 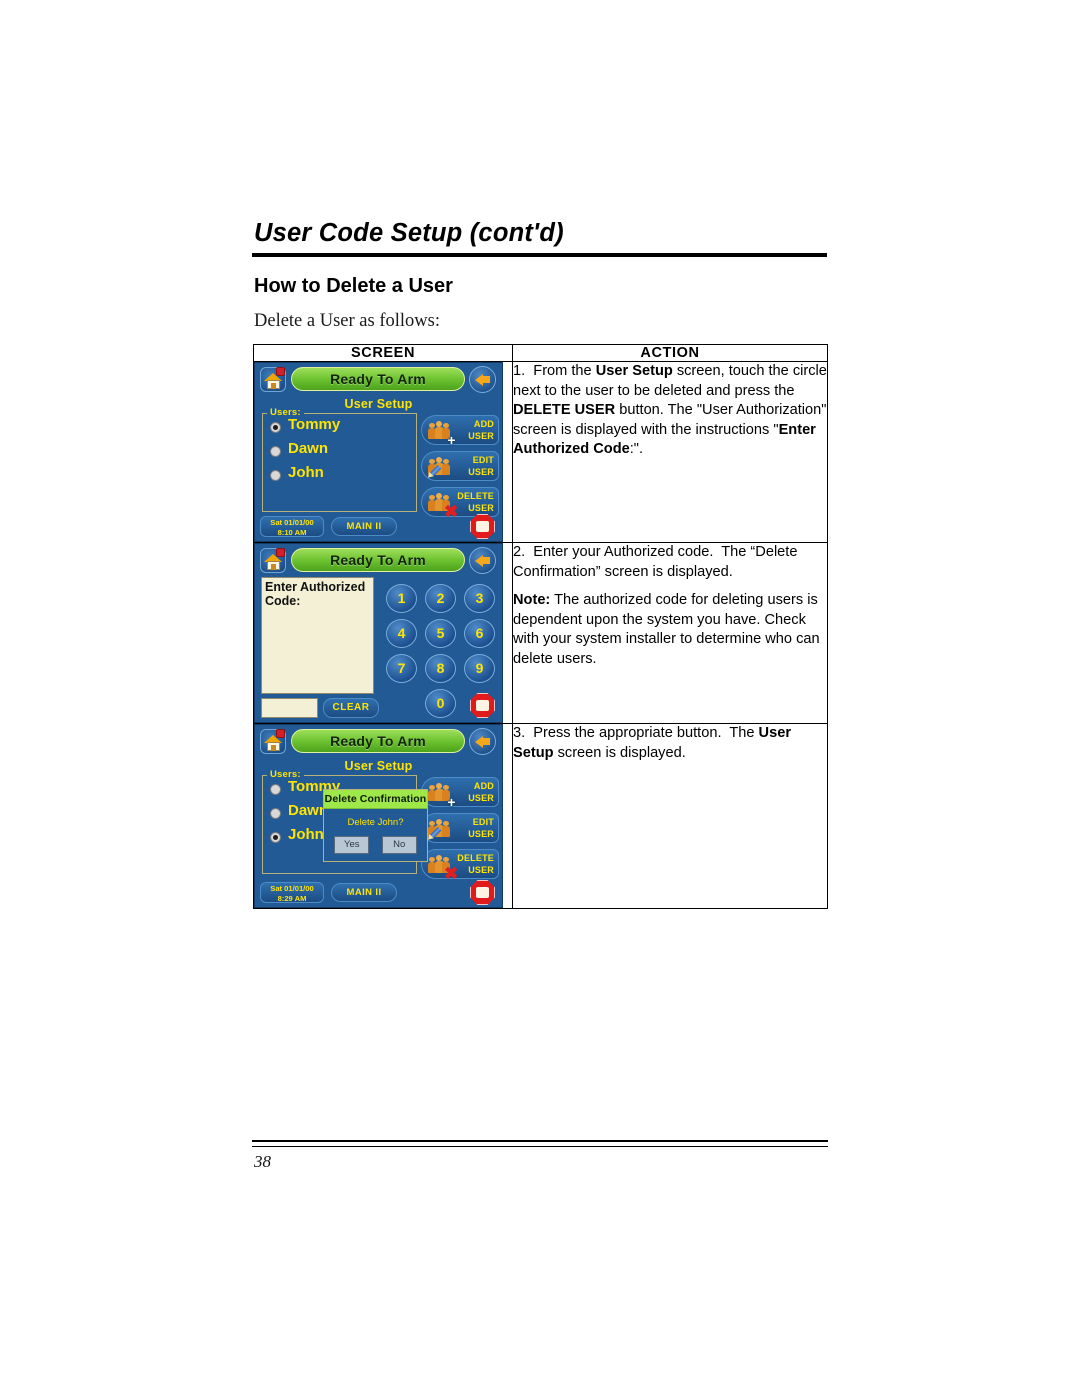 What do you see at coordinates (292, 522) in the screenshot?
I see `date-text: Sat 01/01/00` at bounding box center [292, 522].